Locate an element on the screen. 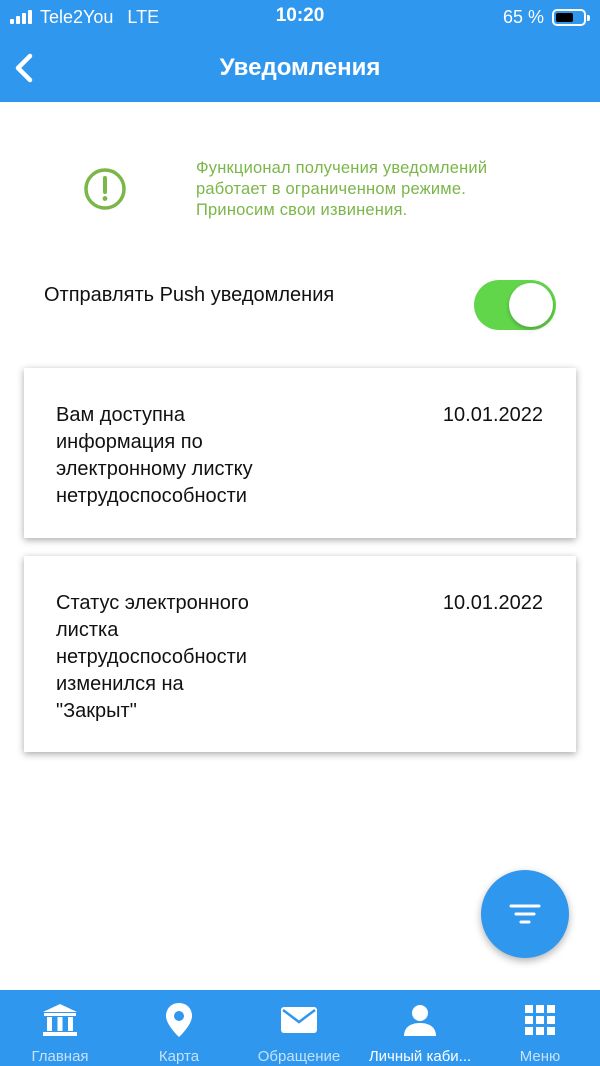  warning-line: Функционал получения уведомлений is located at coordinates (342, 168).